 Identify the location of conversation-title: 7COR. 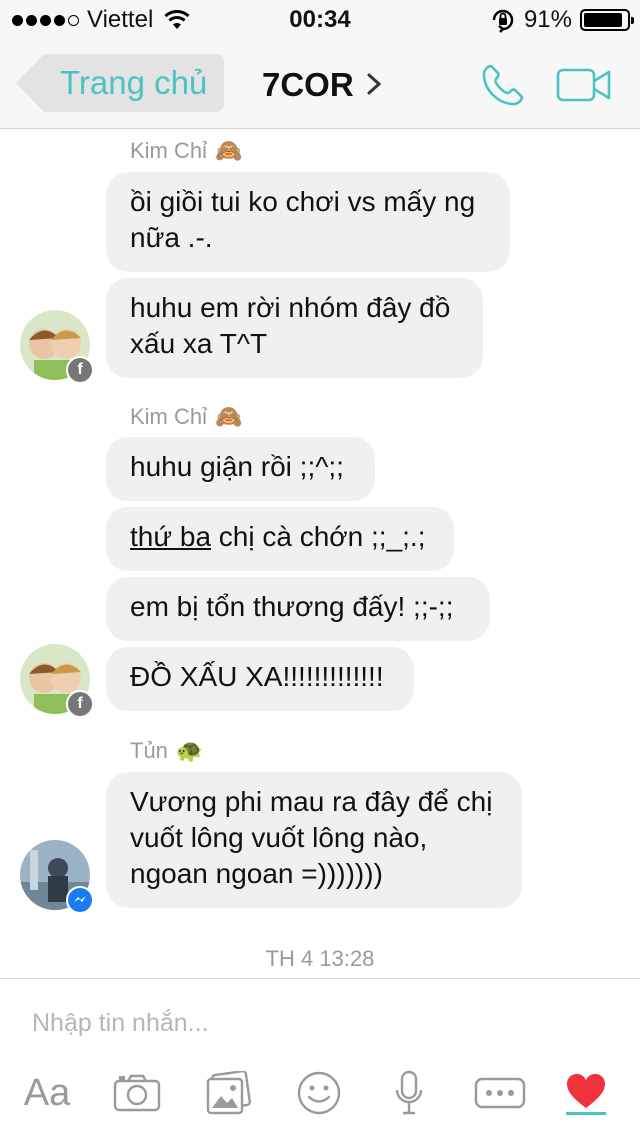
(308, 84).